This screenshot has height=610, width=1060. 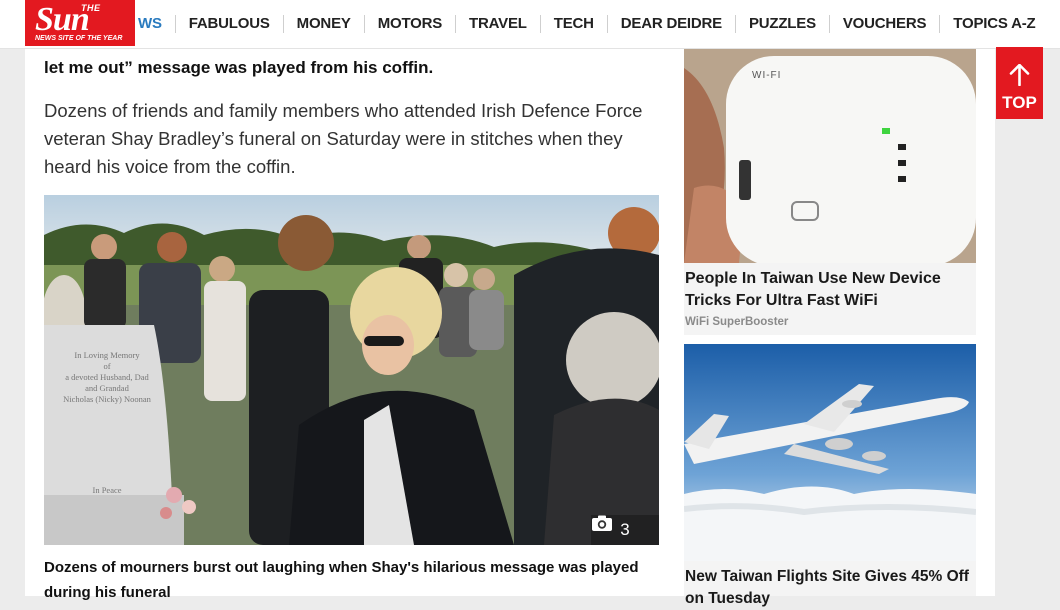 What do you see at coordinates (670, 24) in the screenshot?
I see `nav-item-dear-deidre: DEAR DEIDRE` at bounding box center [670, 24].